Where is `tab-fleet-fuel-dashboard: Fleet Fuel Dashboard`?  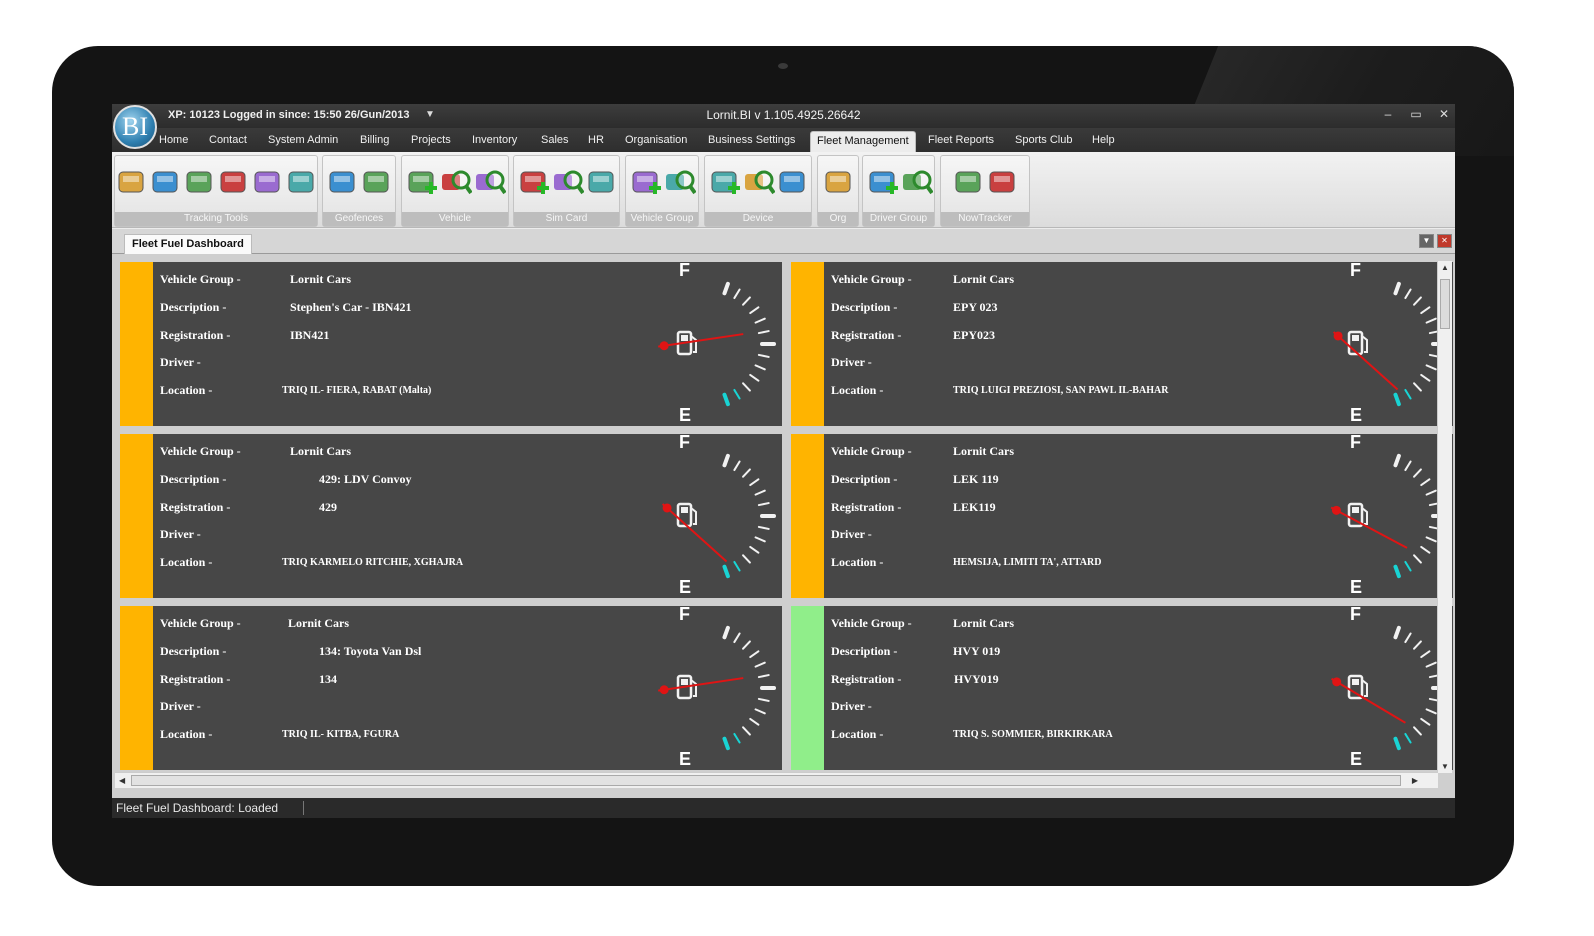
tab-fleet-fuel-dashboard: Fleet Fuel Dashboard is located at coordinates (188, 244).